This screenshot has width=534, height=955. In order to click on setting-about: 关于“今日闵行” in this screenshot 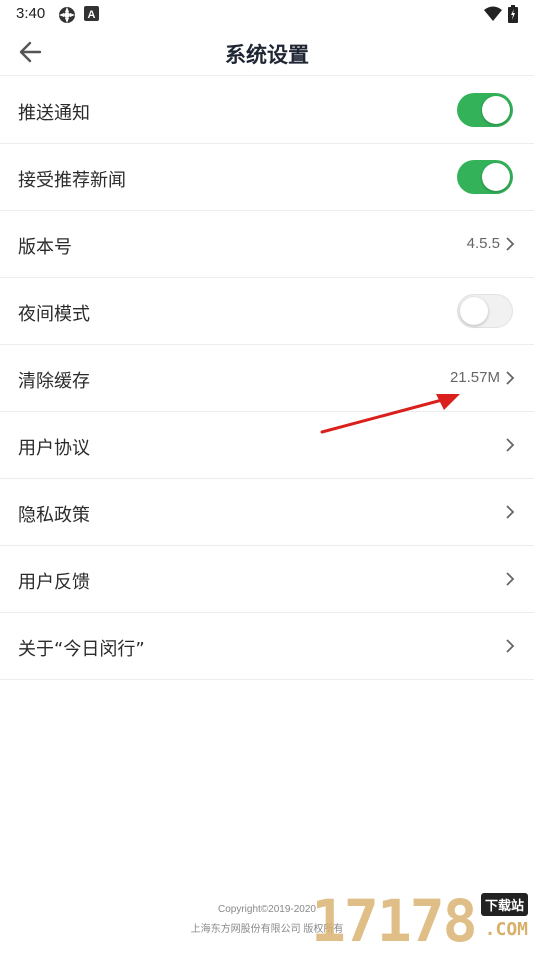, I will do `click(267, 646)`.